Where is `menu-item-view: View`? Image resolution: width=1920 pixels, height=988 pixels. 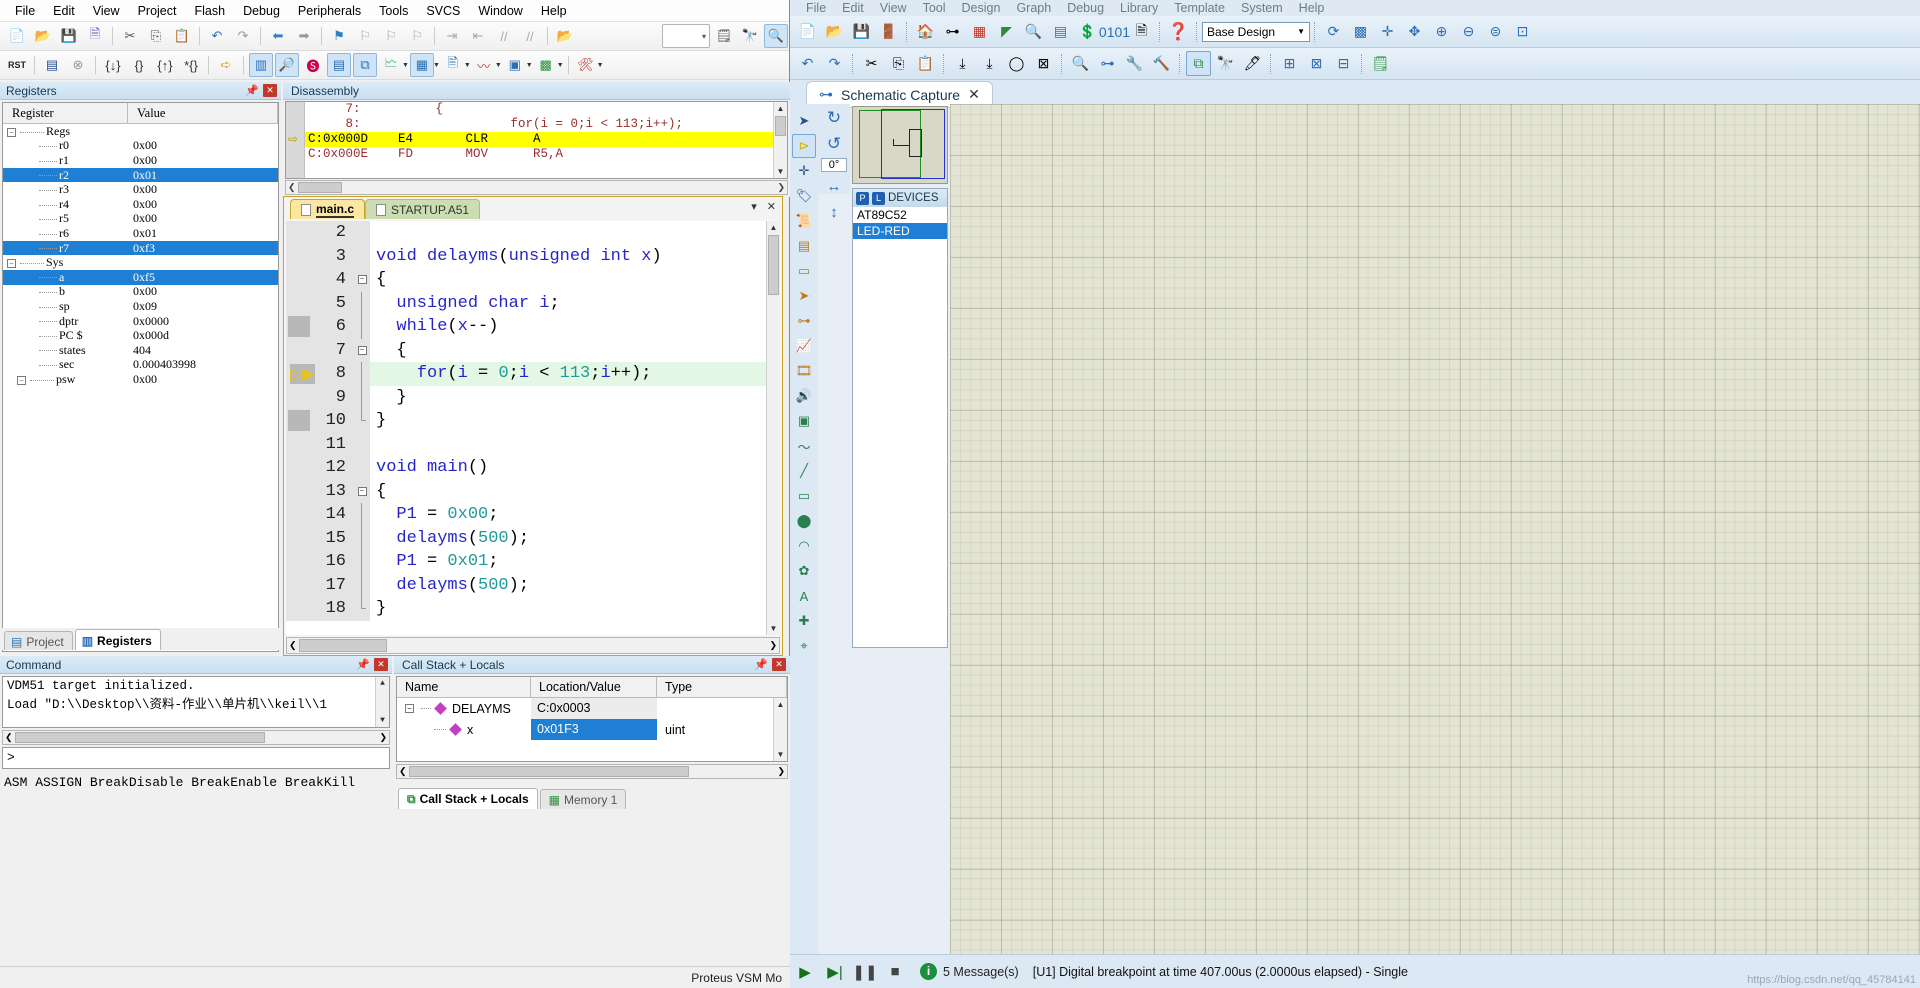
menu-item-view: View is located at coordinates (106, 11).